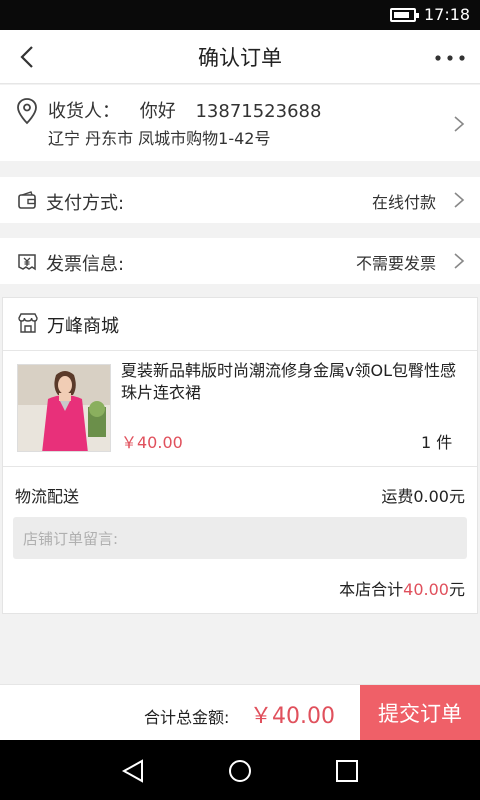 This screenshot has height=800, width=480. I want to click on store-memo-input: 店铺订单留言:, so click(240, 538).